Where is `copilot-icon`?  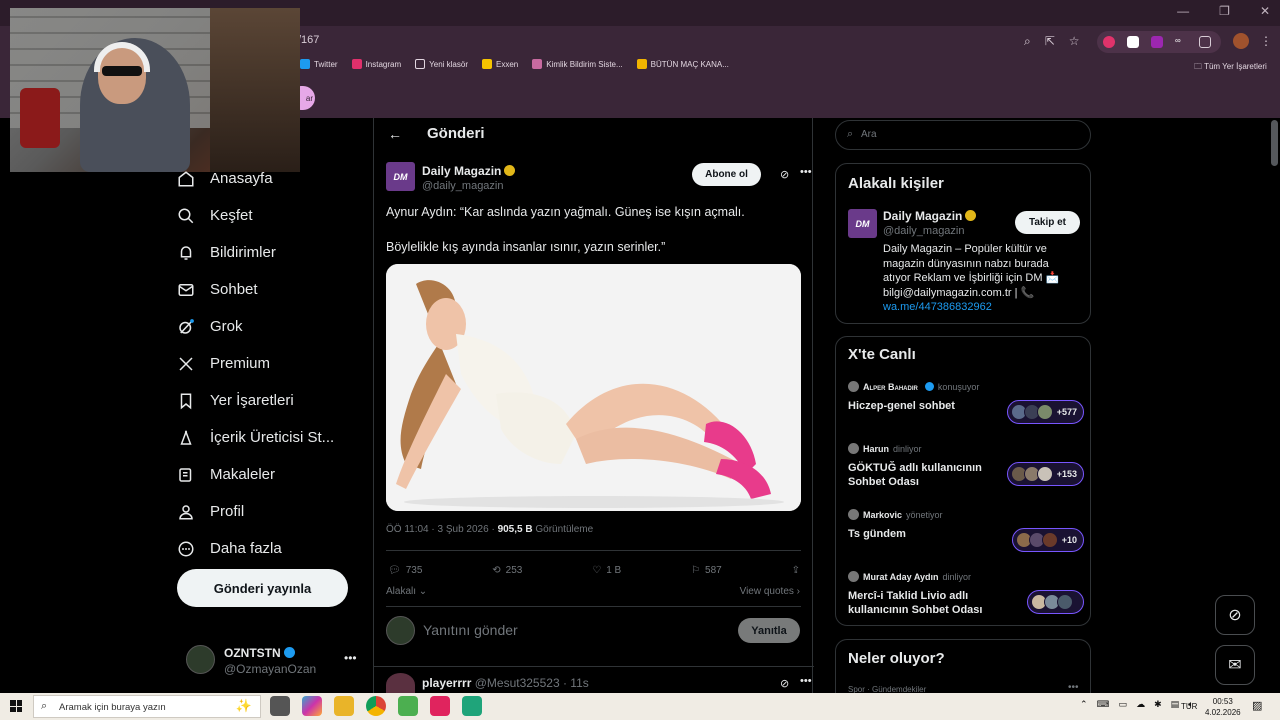 copilot-icon is located at coordinates (312, 706).